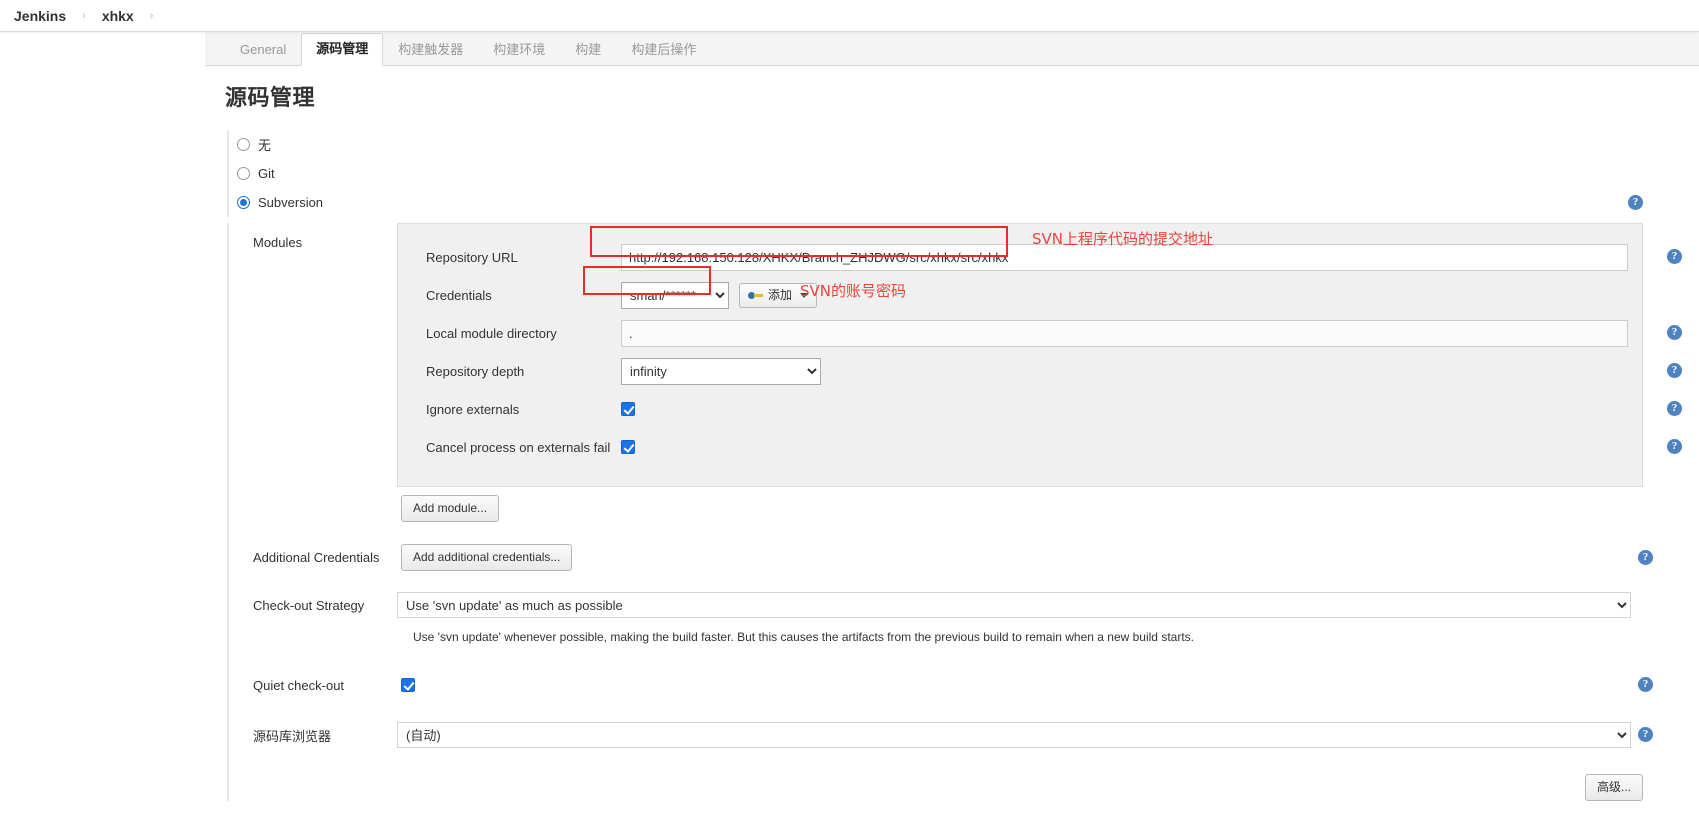 The image size is (1699, 828). I want to click on credentials-select: sman/******, so click(675, 295).